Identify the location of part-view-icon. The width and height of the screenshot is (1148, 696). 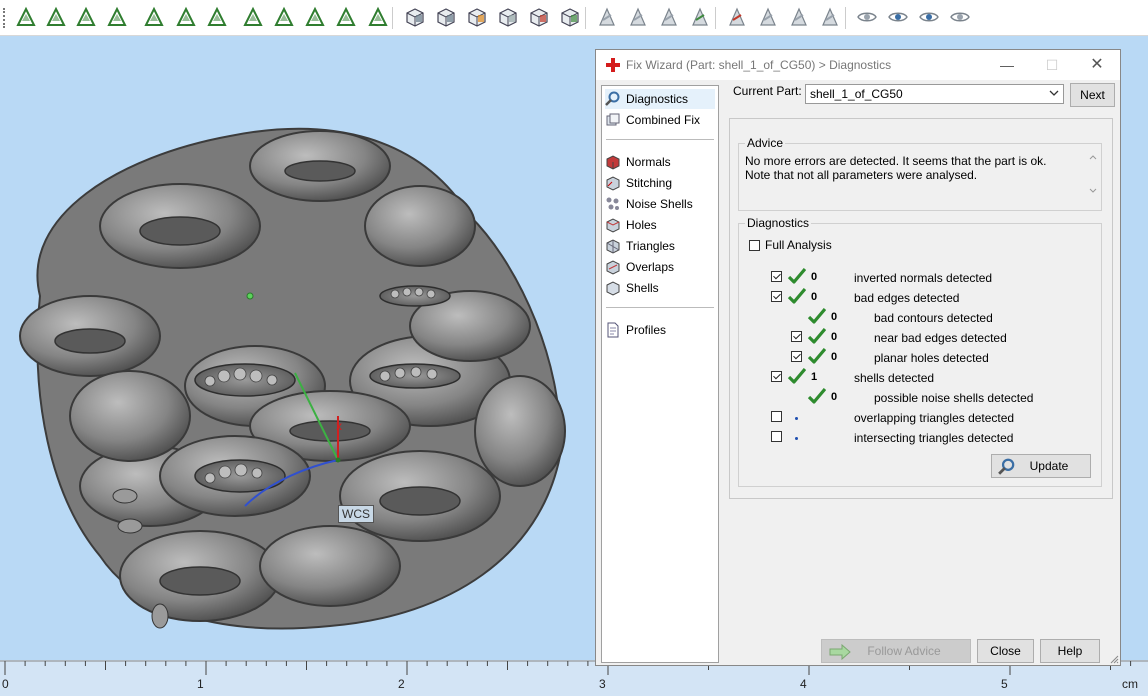
(415, 17).